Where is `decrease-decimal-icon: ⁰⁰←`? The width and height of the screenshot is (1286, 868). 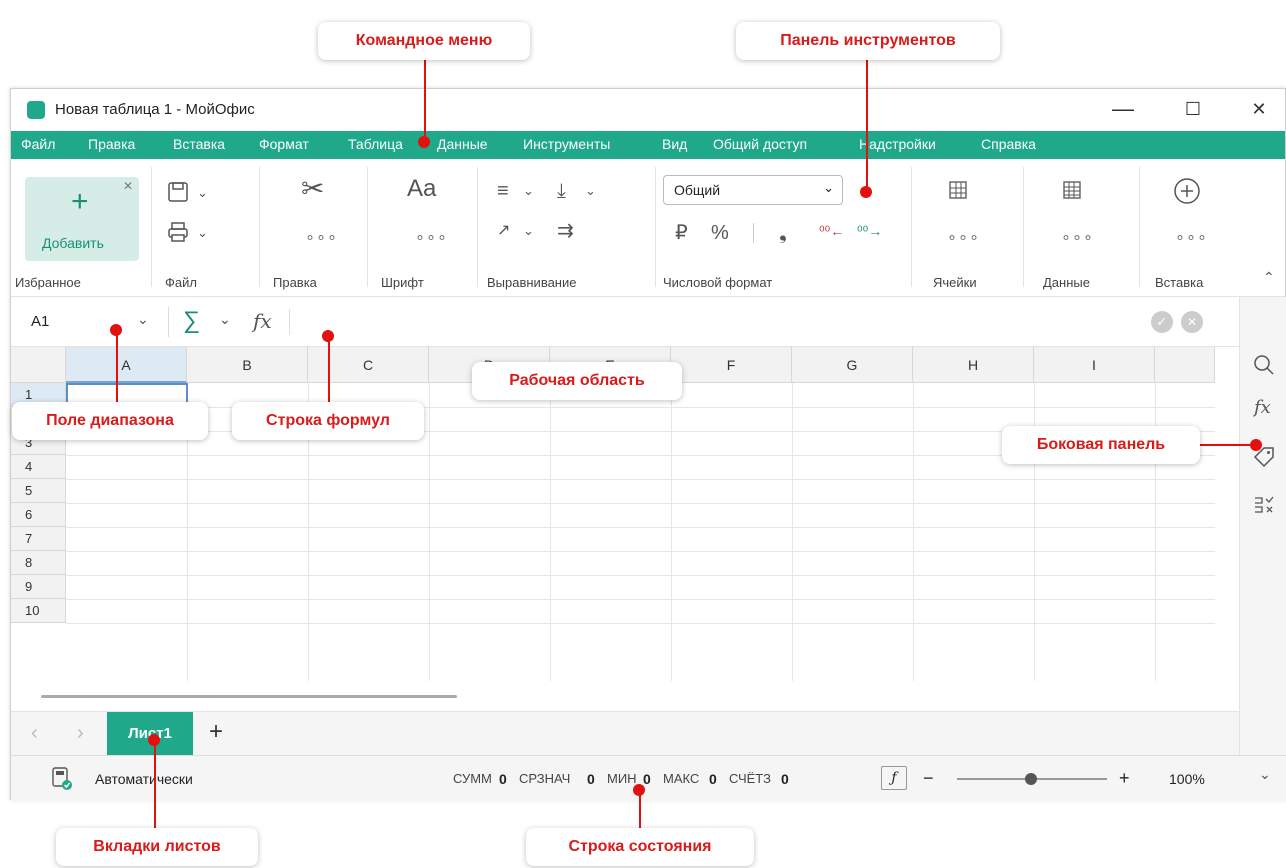 decrease-decimal-icon: ⁰⁰← is located at coordinates (831, 231).